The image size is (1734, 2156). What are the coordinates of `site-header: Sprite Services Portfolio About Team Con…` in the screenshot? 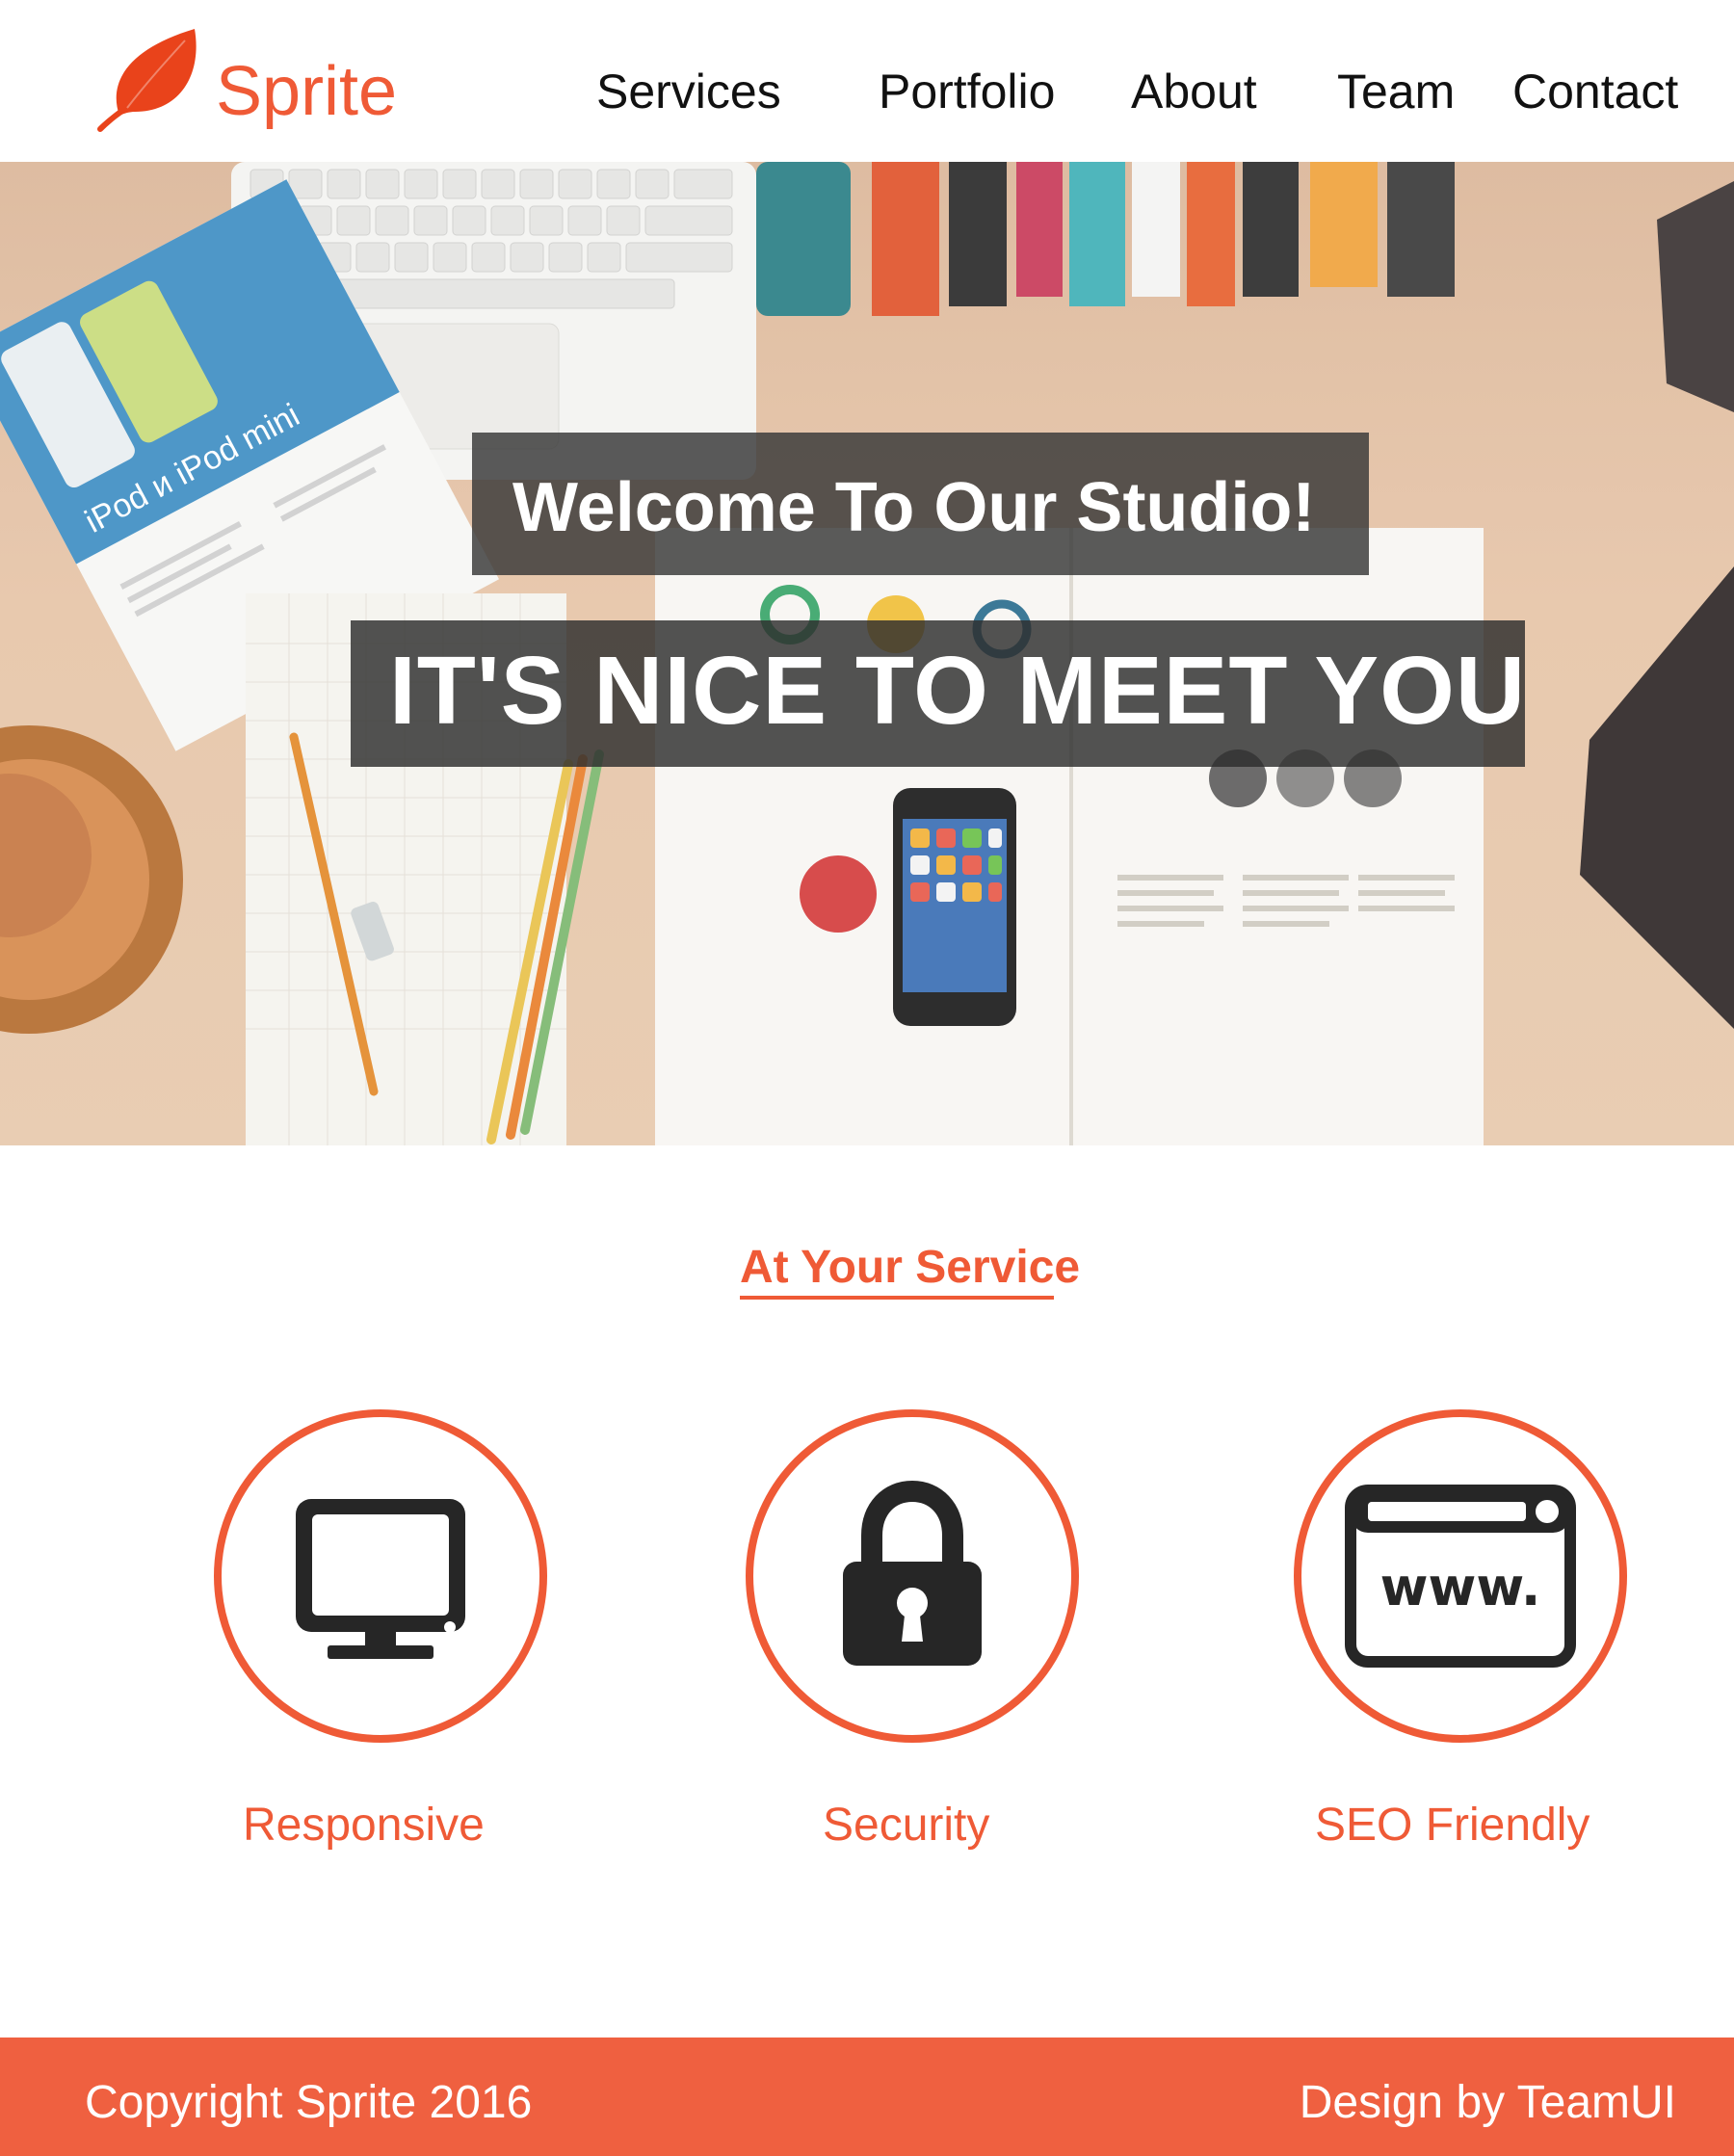 It's located at (867, 81).